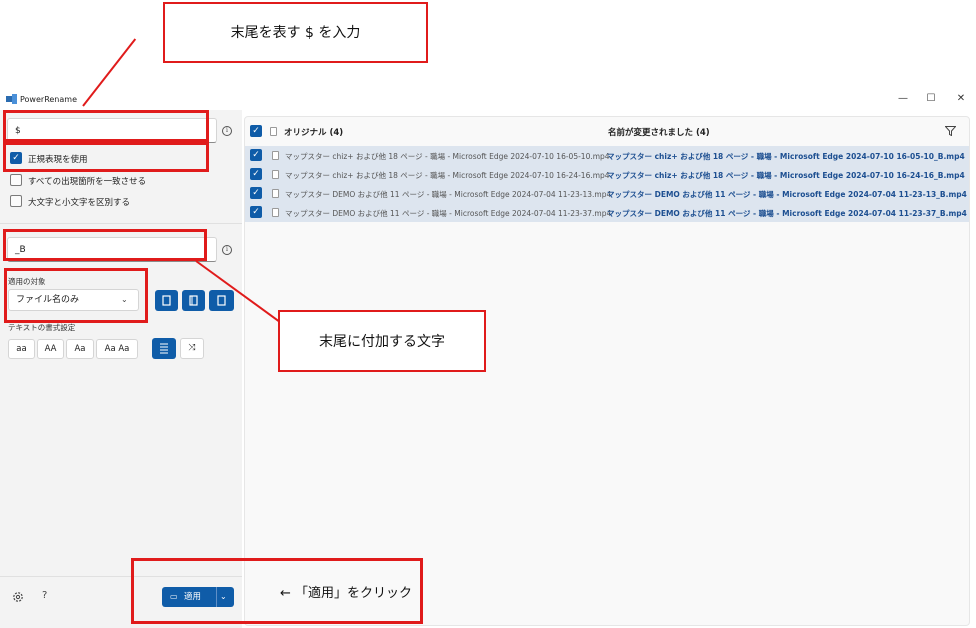 This screenshot has width=976, height=628. I want to click on window-title: PowerRename, so click(48, 99).